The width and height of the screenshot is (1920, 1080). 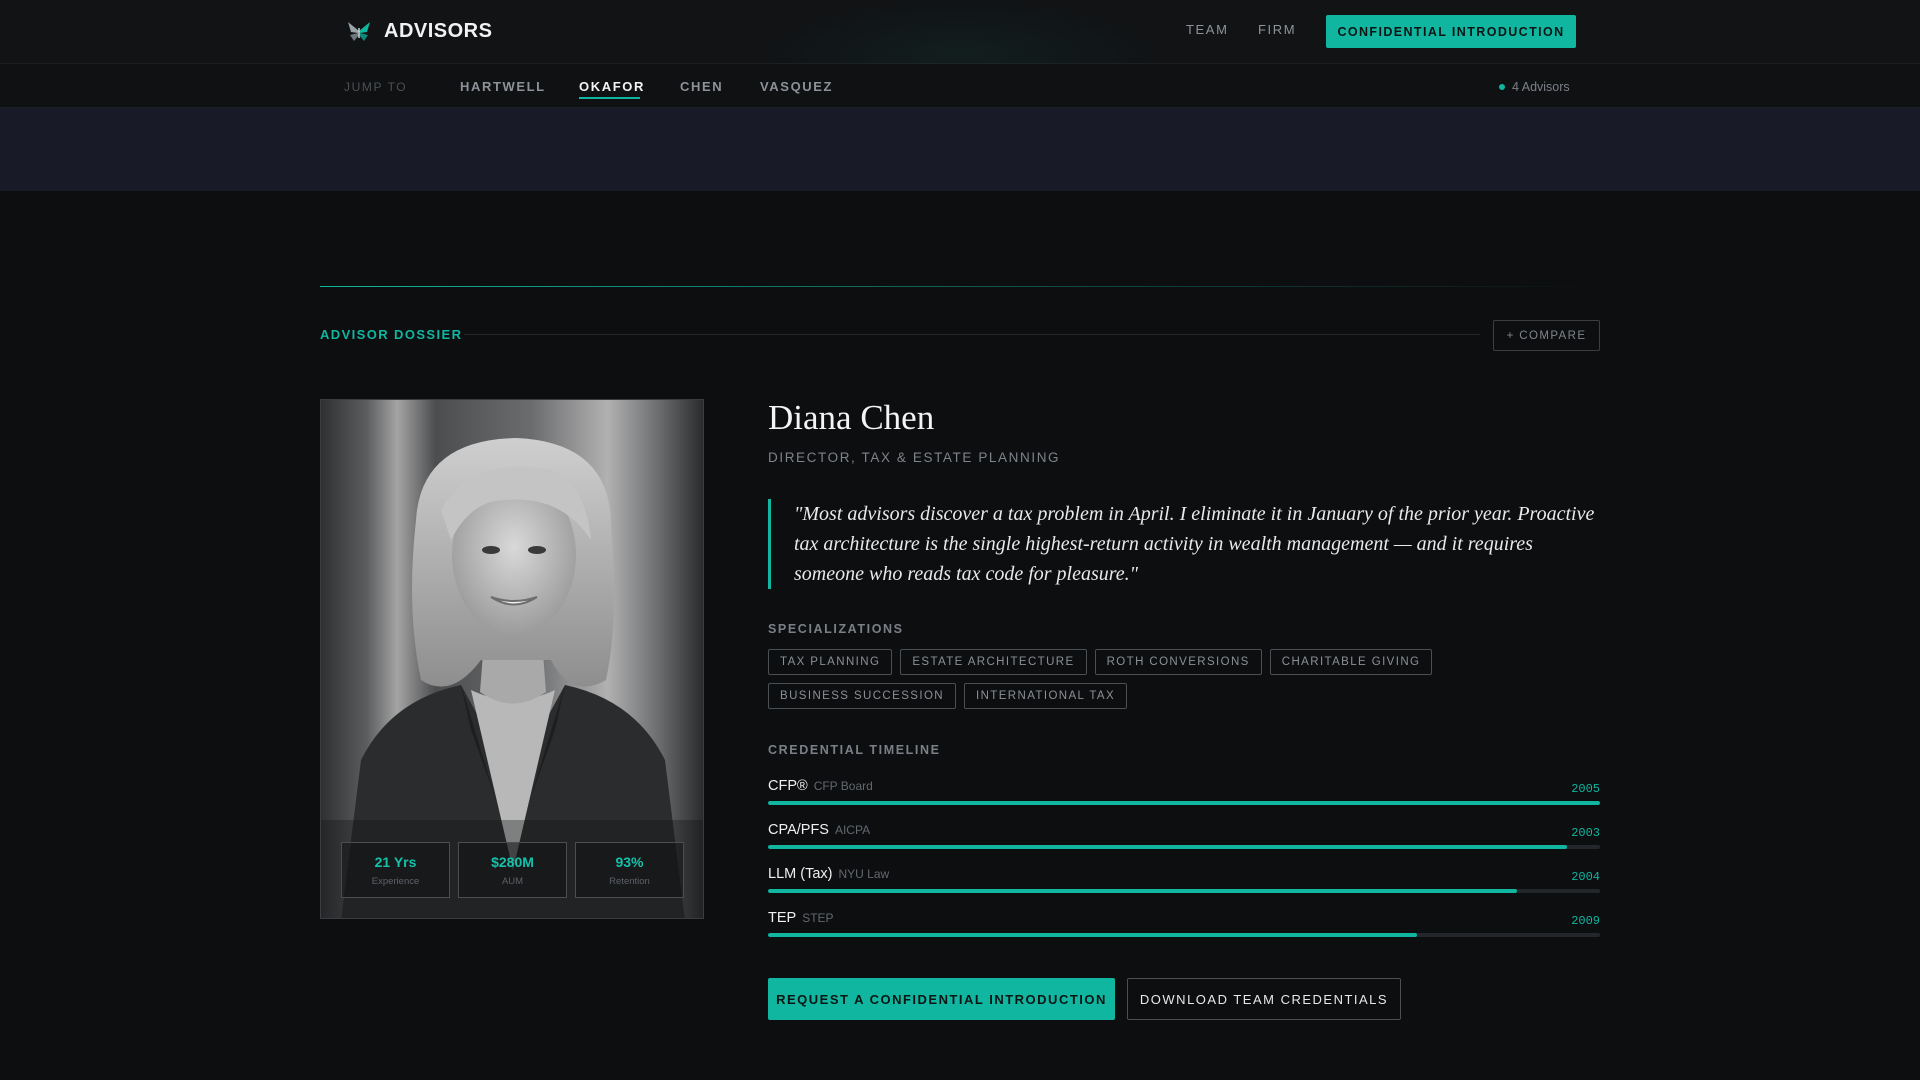 What do you see at coordinates (972, 334) in the screenshot?
I see `section-rule` at bounding box center [972, 334].